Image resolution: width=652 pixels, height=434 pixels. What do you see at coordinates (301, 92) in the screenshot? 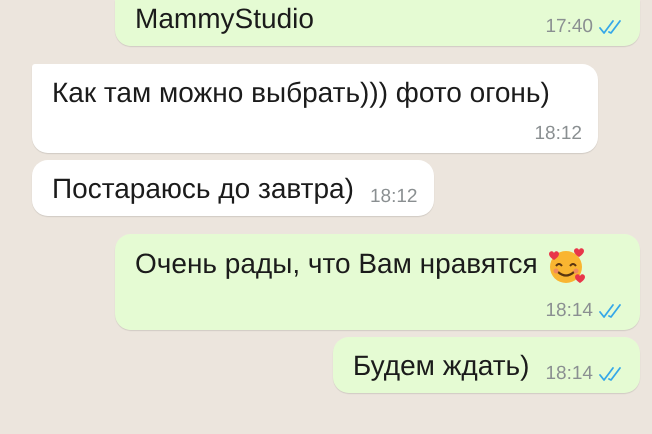
I see `message-text: Как там можно выбрать))) фото огонь)` at bounding box center [301, 92].